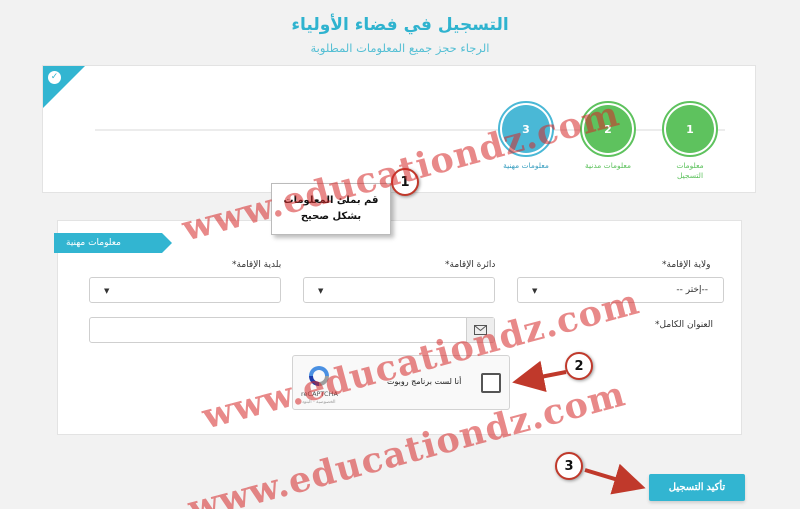  What do you see at coordinates (331, 216) in the screenshot?
I see `note-line2: بشكل صحيح` at bounding box center [331, 216].